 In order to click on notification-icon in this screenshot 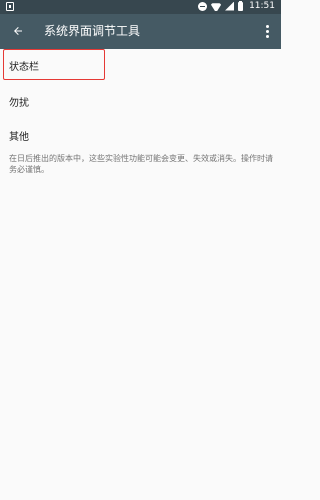, I will do `click(10, 6)`.